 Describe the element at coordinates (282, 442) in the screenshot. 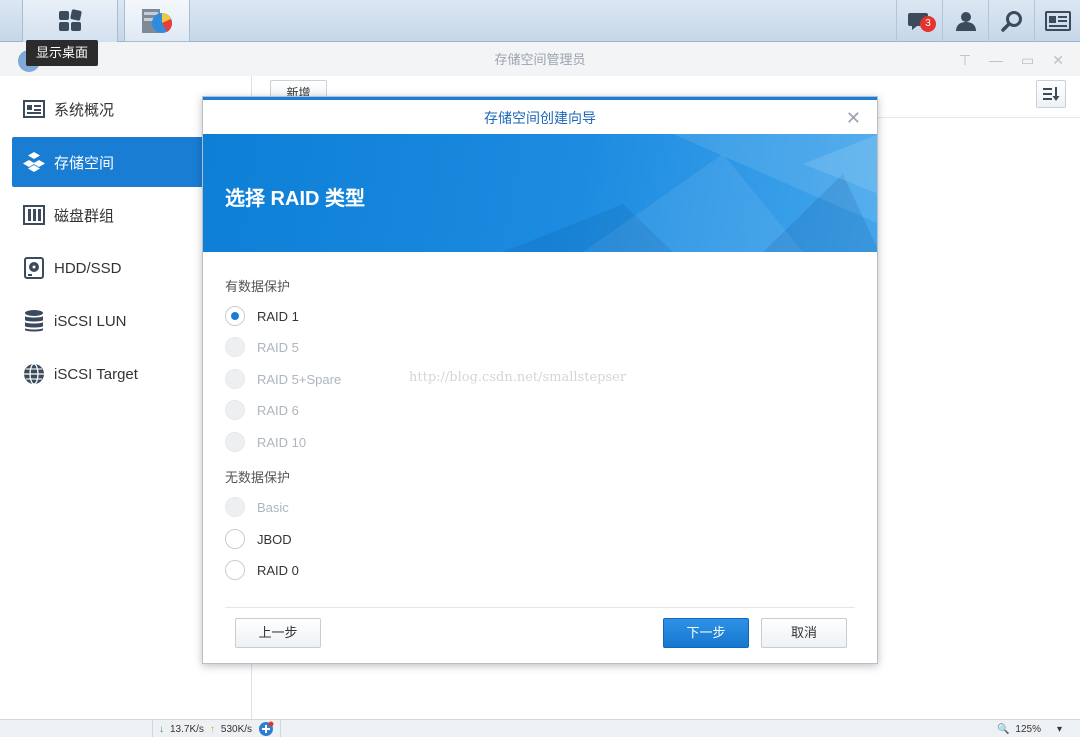

I see `option-label: RAID 10` at that location.